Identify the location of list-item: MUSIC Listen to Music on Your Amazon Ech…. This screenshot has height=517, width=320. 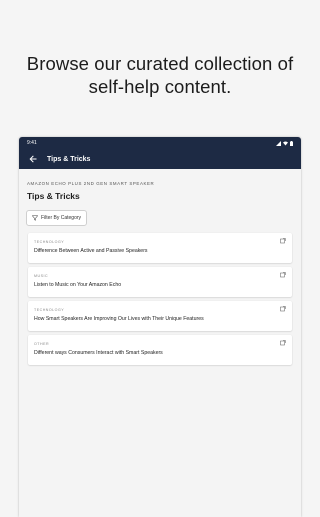
(160, 282).